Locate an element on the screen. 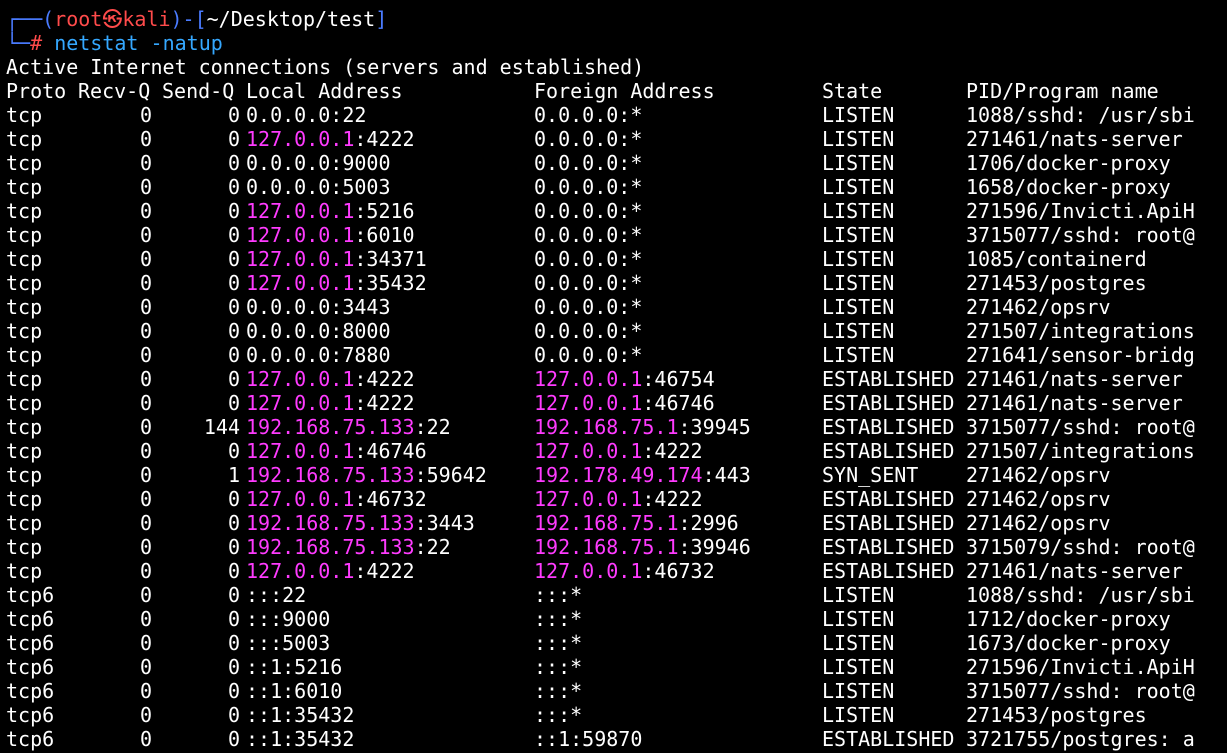 The image size is (1227, 753). cell-local-address: :::9000 is located at coordinates (288, 619).